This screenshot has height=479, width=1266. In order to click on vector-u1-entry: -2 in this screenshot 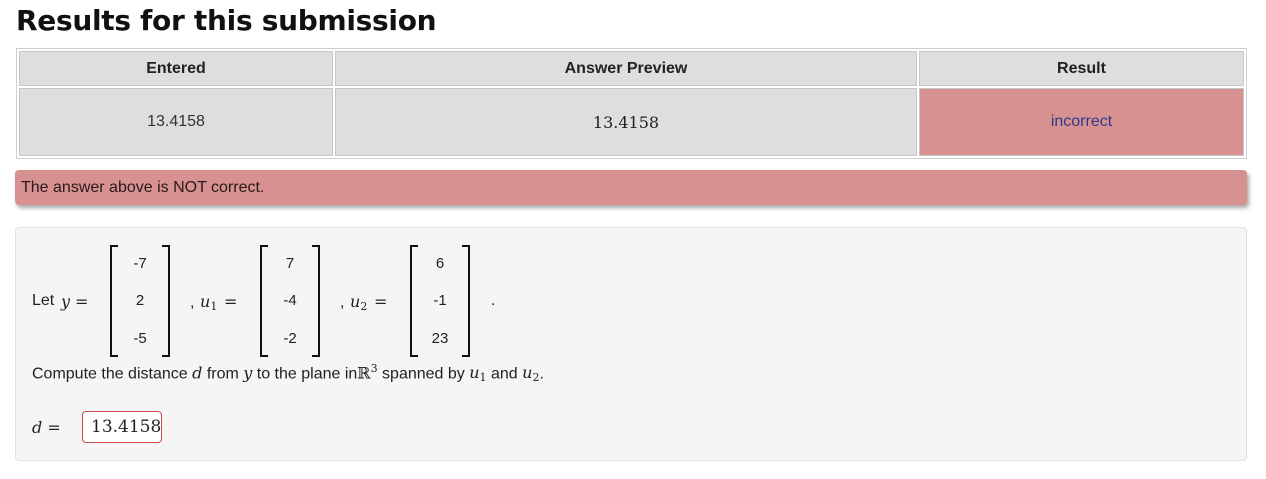, I will do `click(290, 338)`.